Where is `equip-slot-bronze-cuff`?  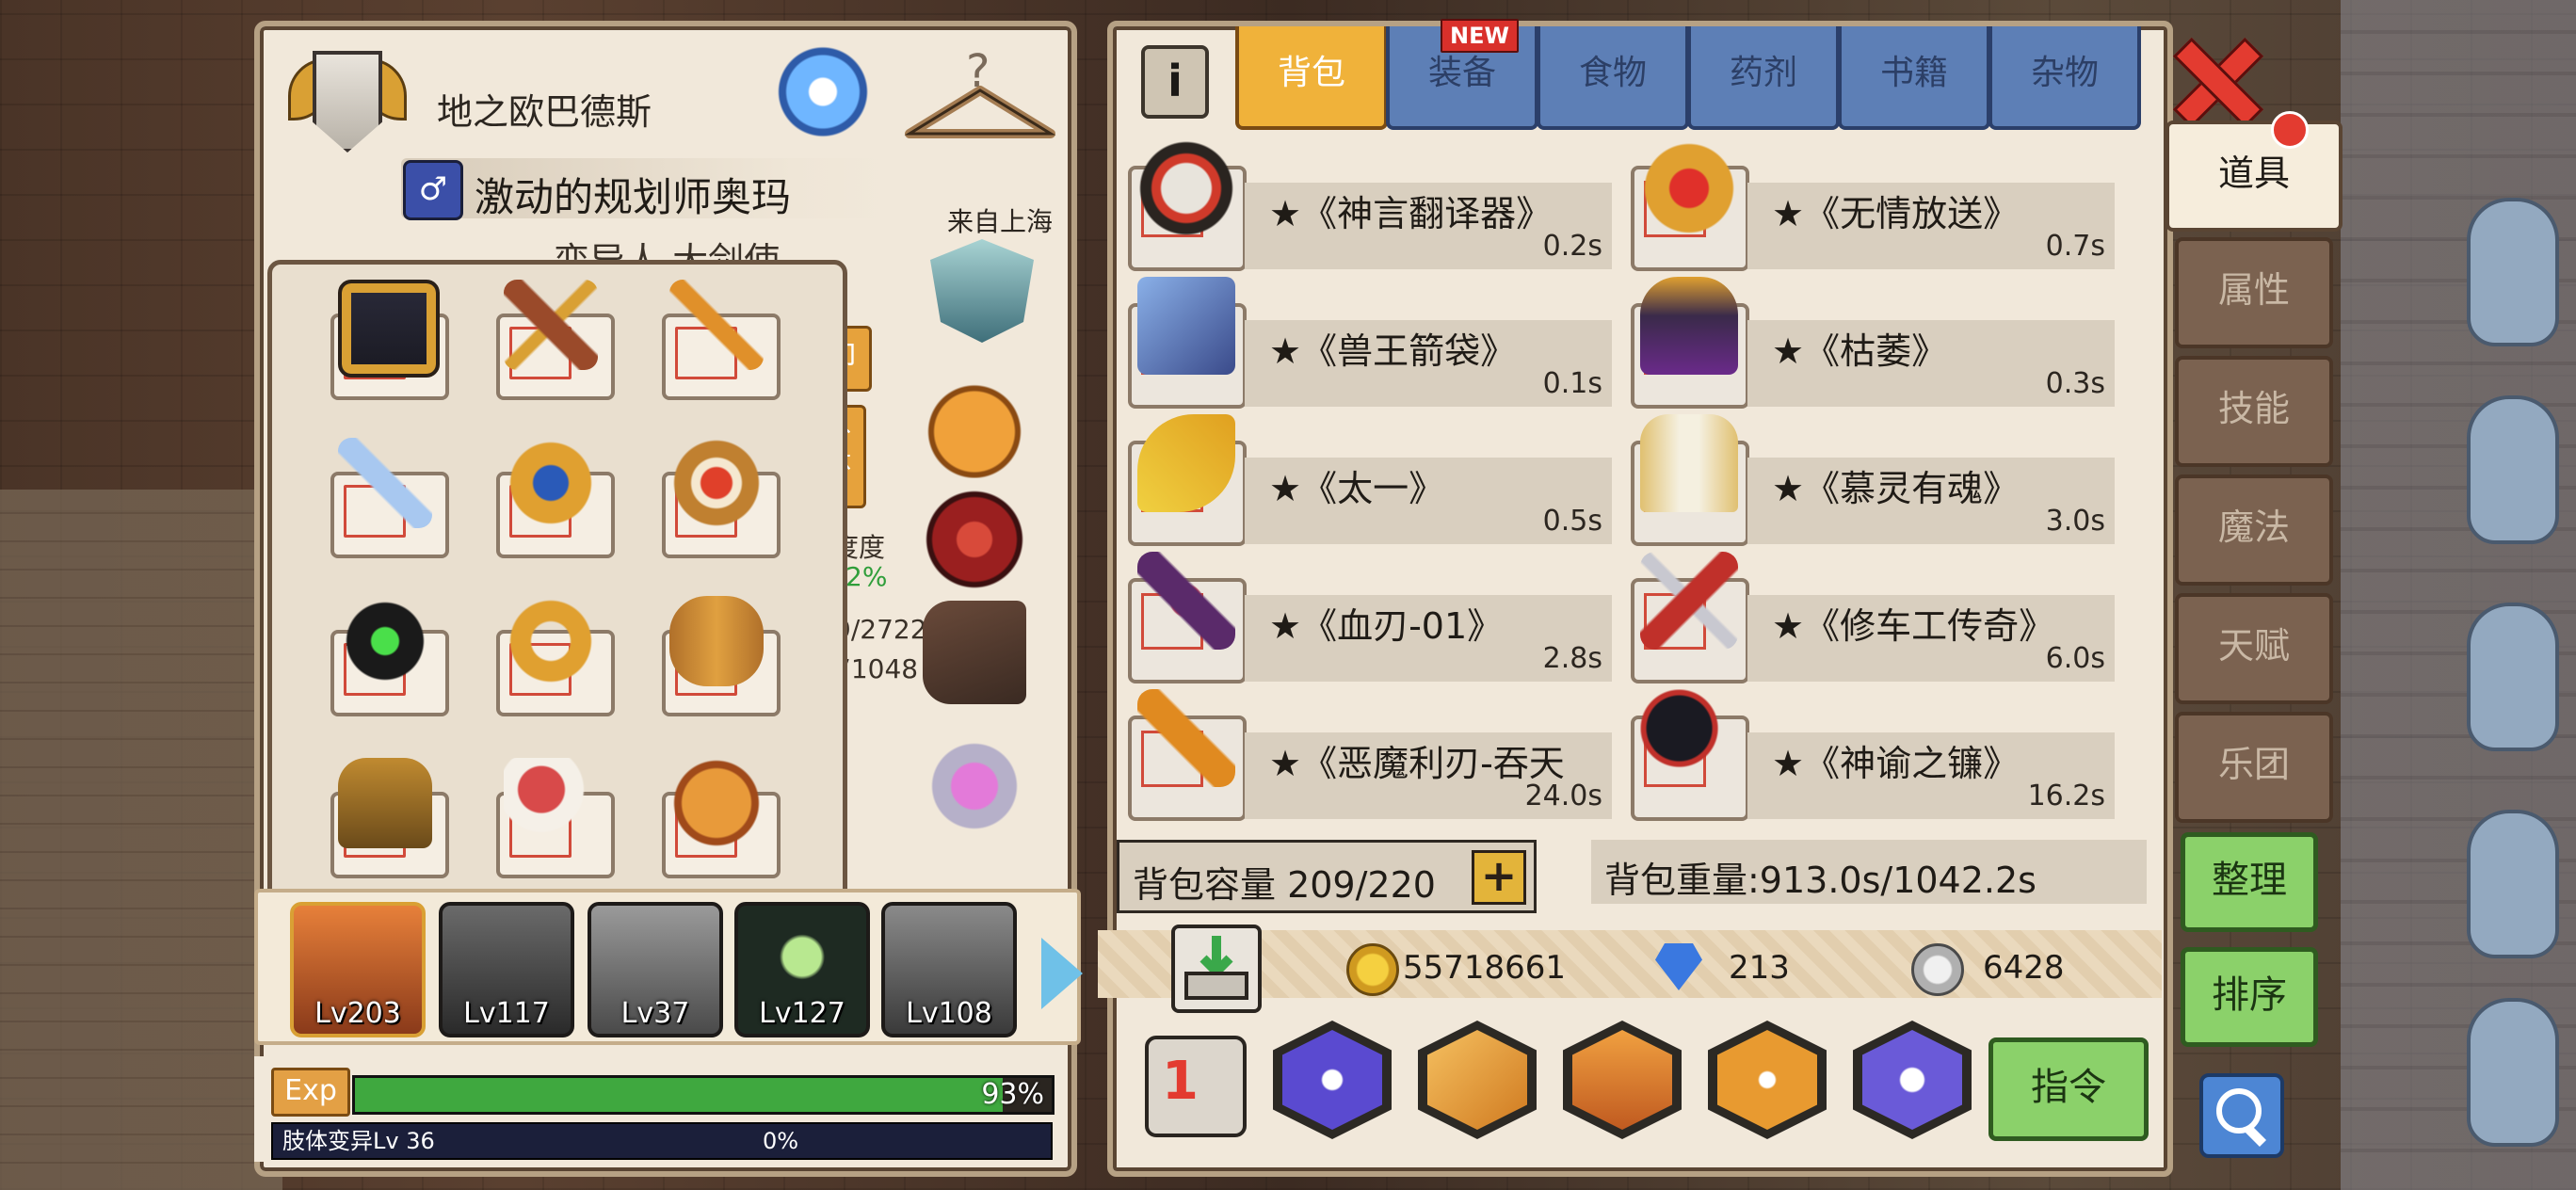
equip-slot-bronze-cuff is located at coordinates (718, 656).